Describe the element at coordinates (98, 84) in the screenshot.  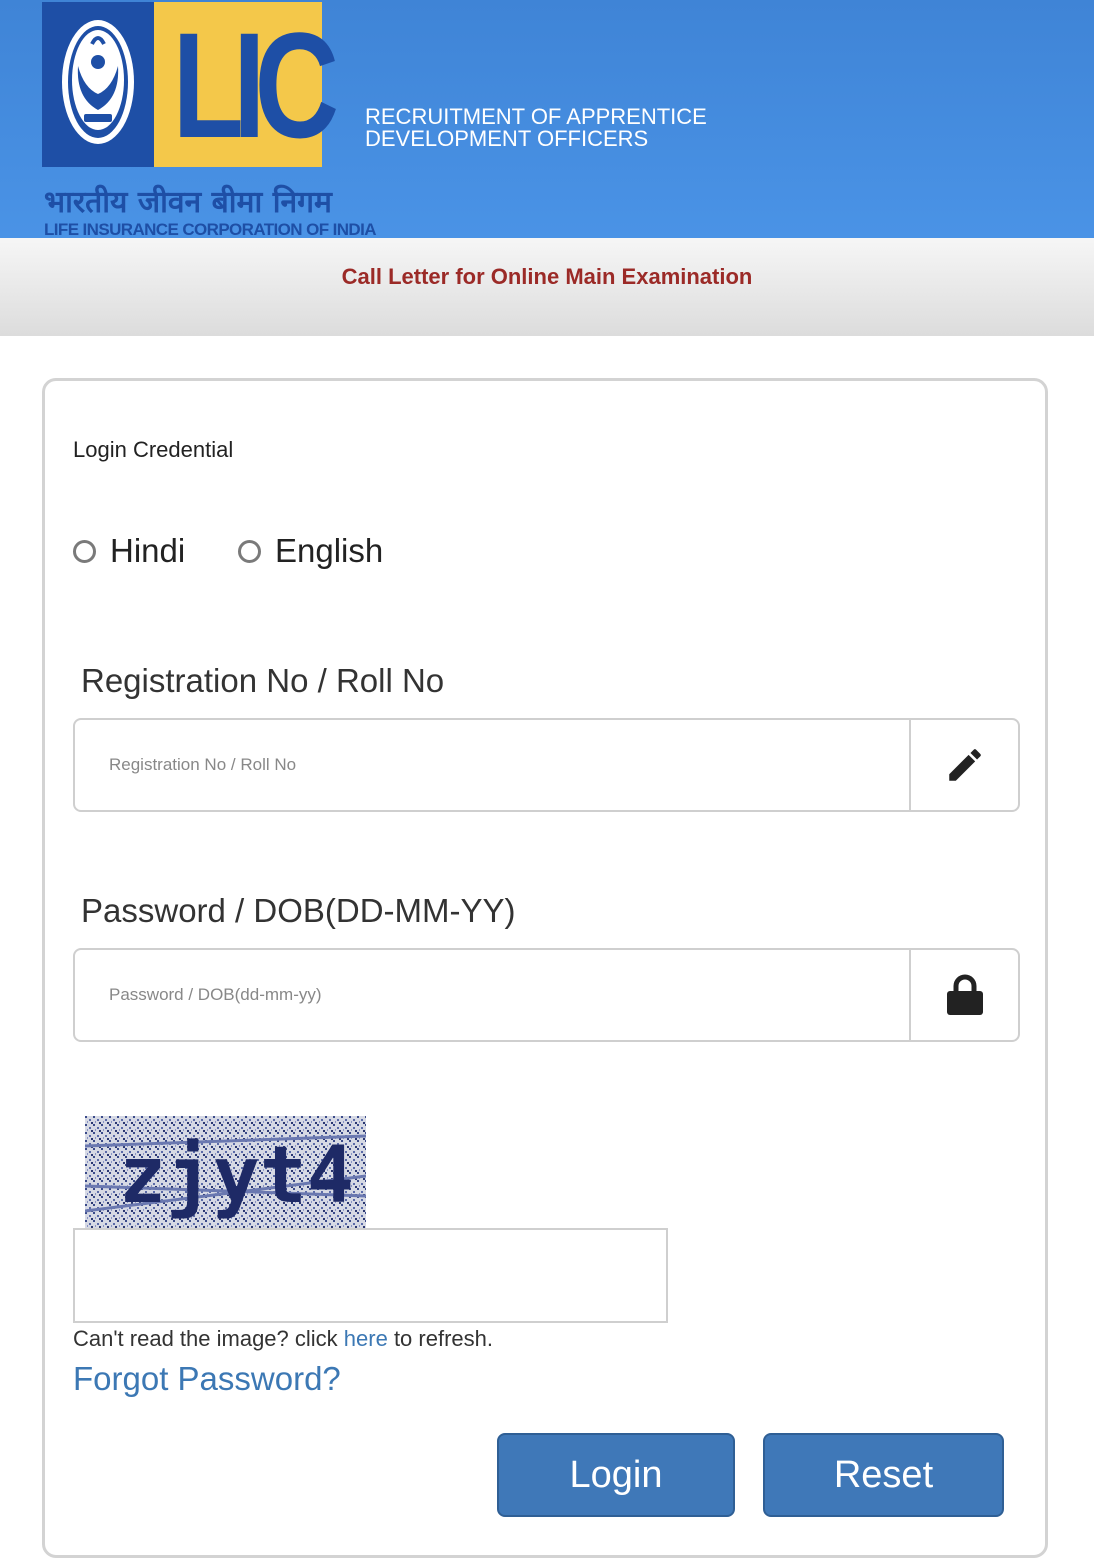
I see `lic-emblem` at that location.